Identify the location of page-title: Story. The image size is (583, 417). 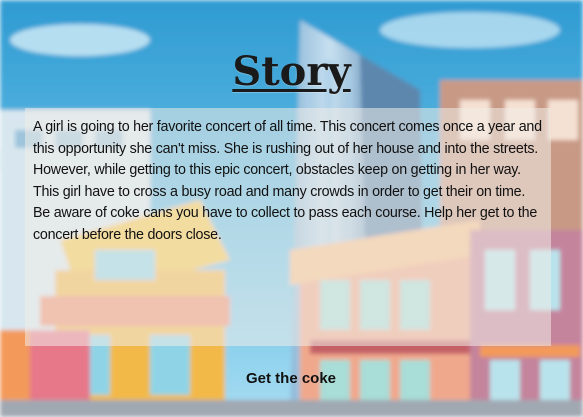
(291, 71).